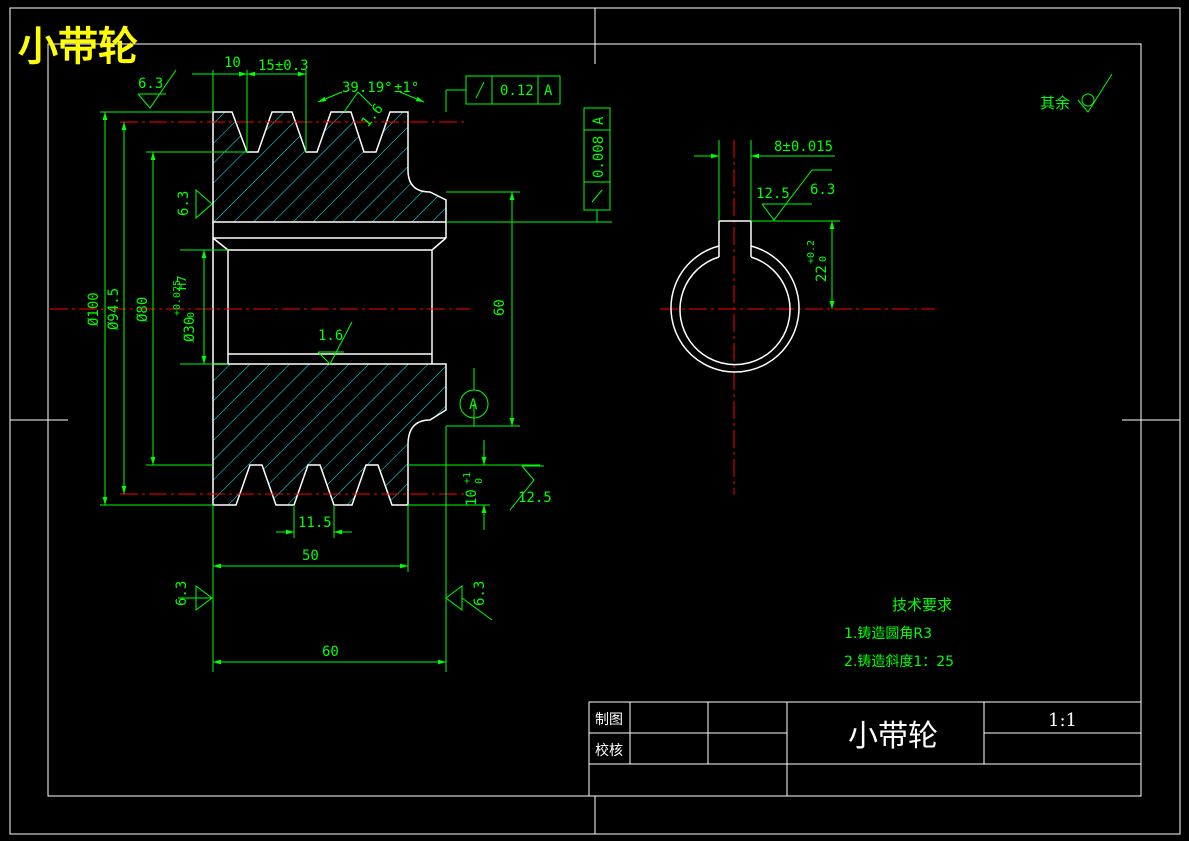  What do you see at coordinates (822, 190) in the screenshot?
I see `rough-key-b: 6.3` at bounding box center [822, 190].